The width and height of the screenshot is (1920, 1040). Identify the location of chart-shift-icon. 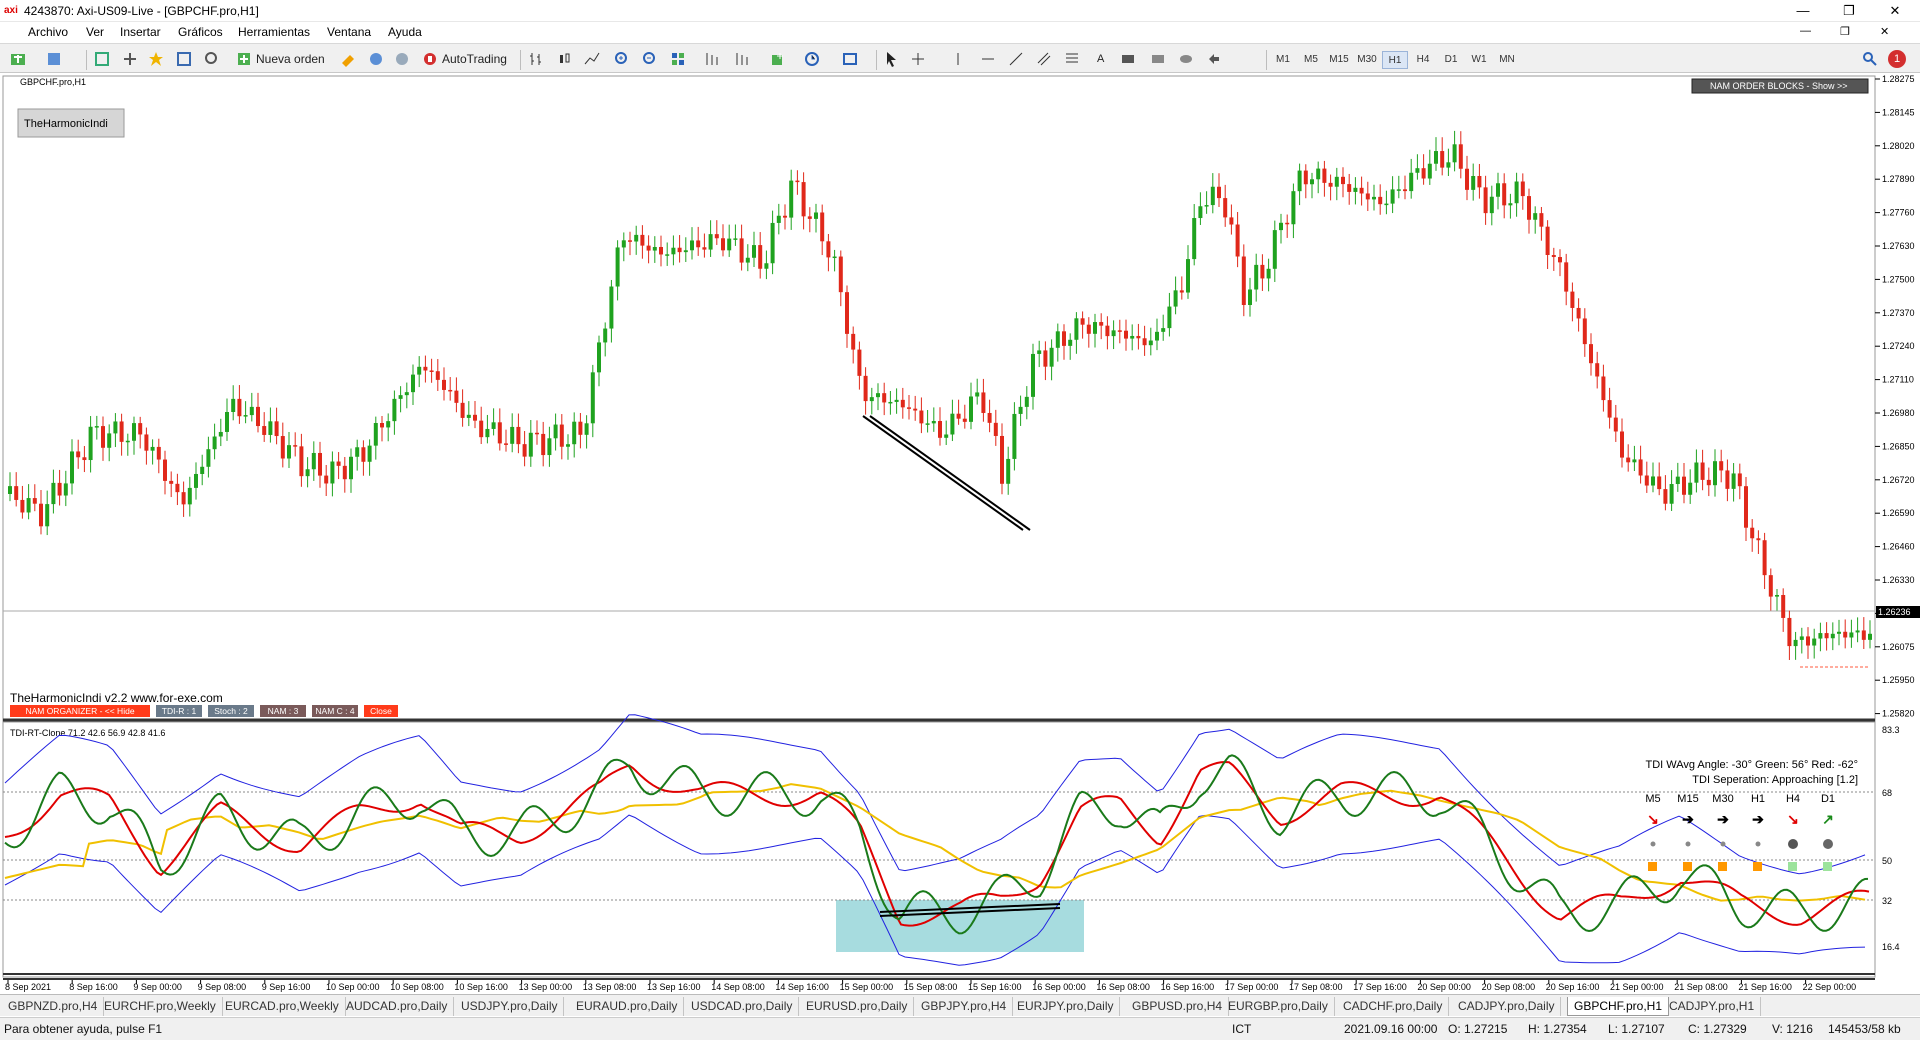
(712, 59).